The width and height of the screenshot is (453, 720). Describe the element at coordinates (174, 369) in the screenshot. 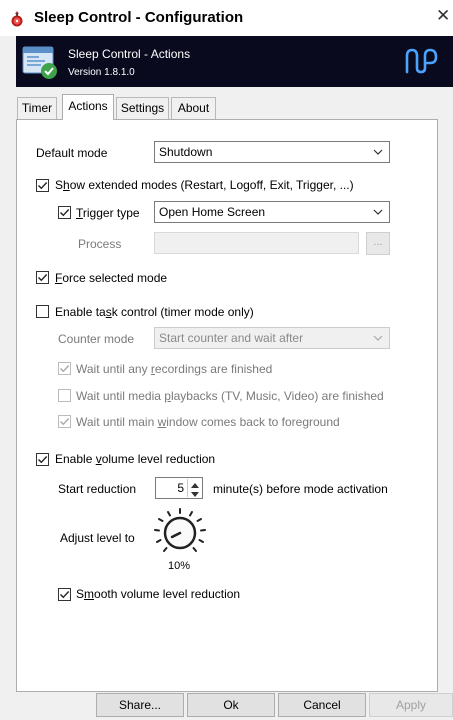

I see `wait-recordings-label: Wait until any recordings are finished` at that location.